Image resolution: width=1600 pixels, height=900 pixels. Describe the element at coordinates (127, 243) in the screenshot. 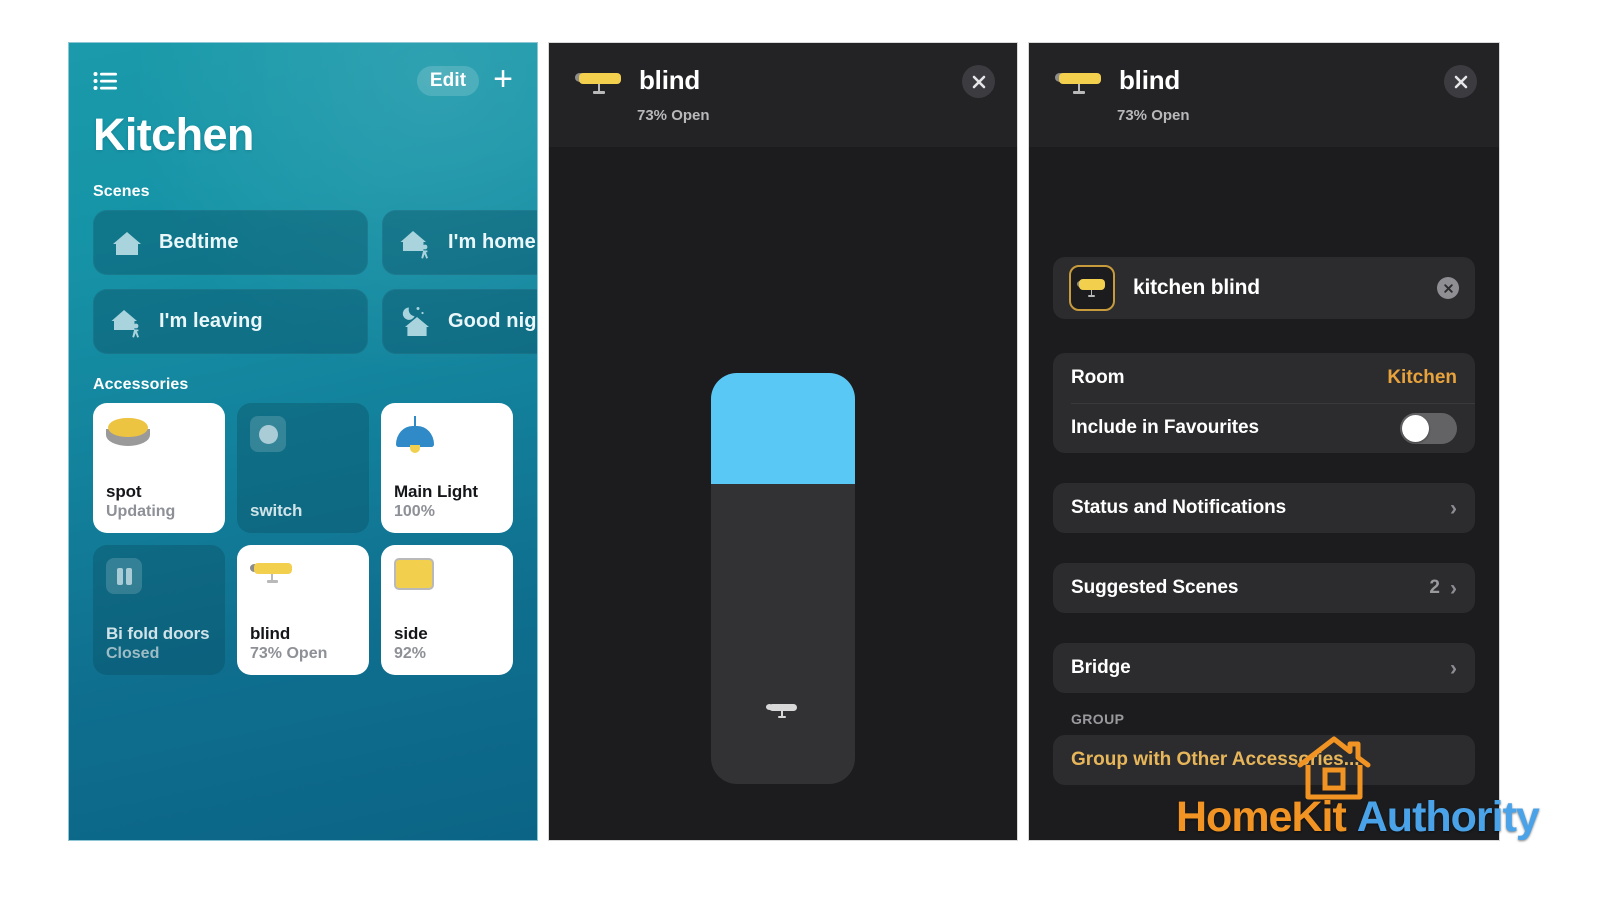

I see `house-icon` at that location.